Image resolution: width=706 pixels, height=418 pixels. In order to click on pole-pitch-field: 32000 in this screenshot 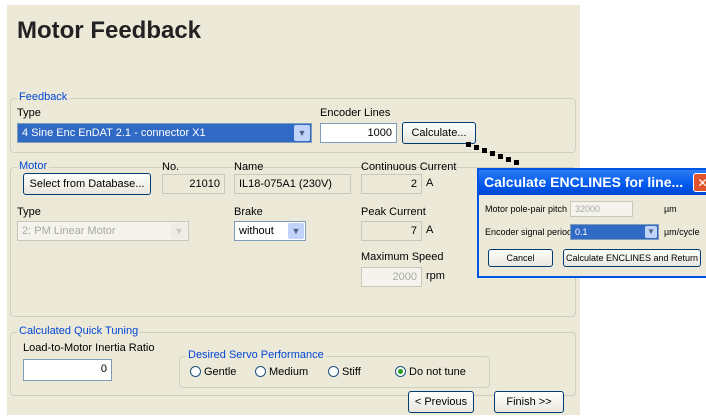, I will do `click(601, 209)`.